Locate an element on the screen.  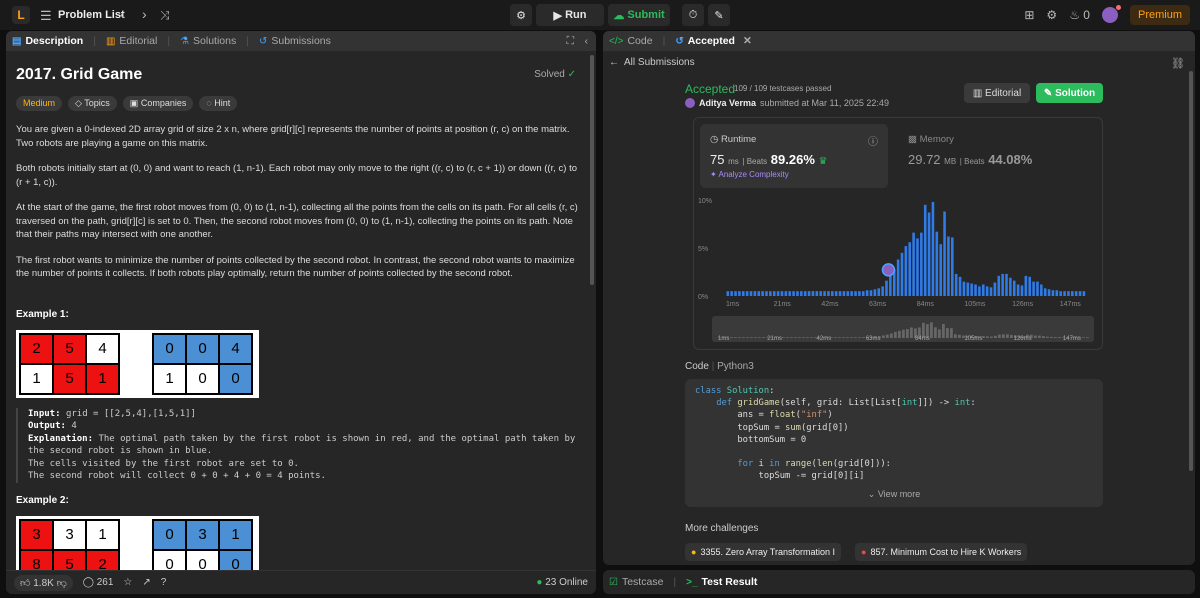
leetcode-logo-icon: L is located at coordinates (21, 15).